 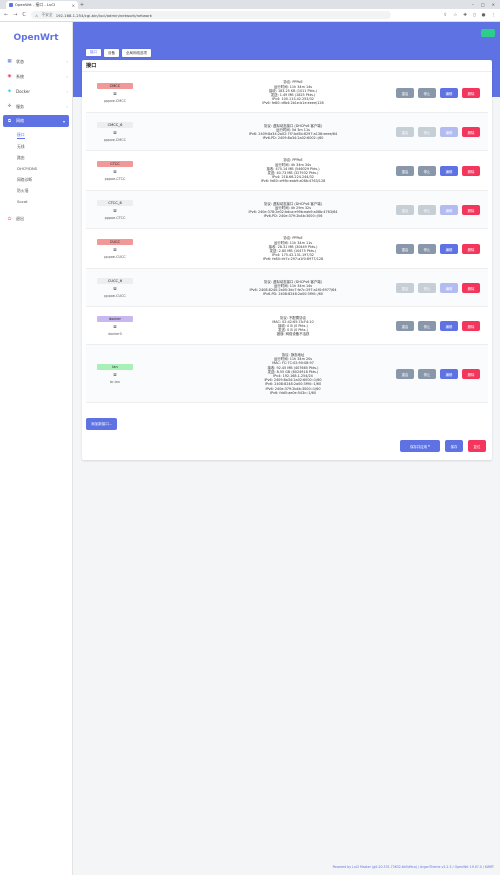 I want to click on interface-name-badge: CTCC, so click(x=115, y=164).